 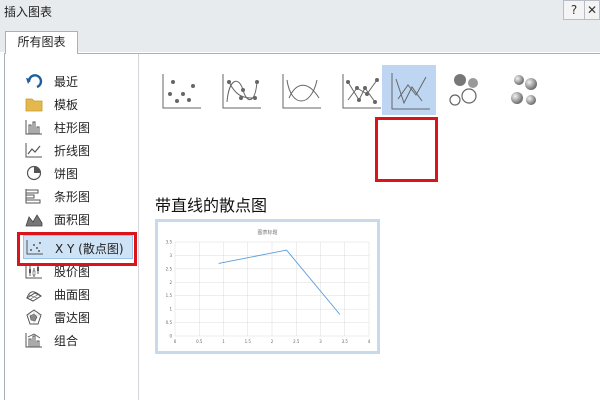 What do you see at coordinates (34, 296) in the screenshot?
I see `surface-chart-icon` at bounding box center [34, 296].